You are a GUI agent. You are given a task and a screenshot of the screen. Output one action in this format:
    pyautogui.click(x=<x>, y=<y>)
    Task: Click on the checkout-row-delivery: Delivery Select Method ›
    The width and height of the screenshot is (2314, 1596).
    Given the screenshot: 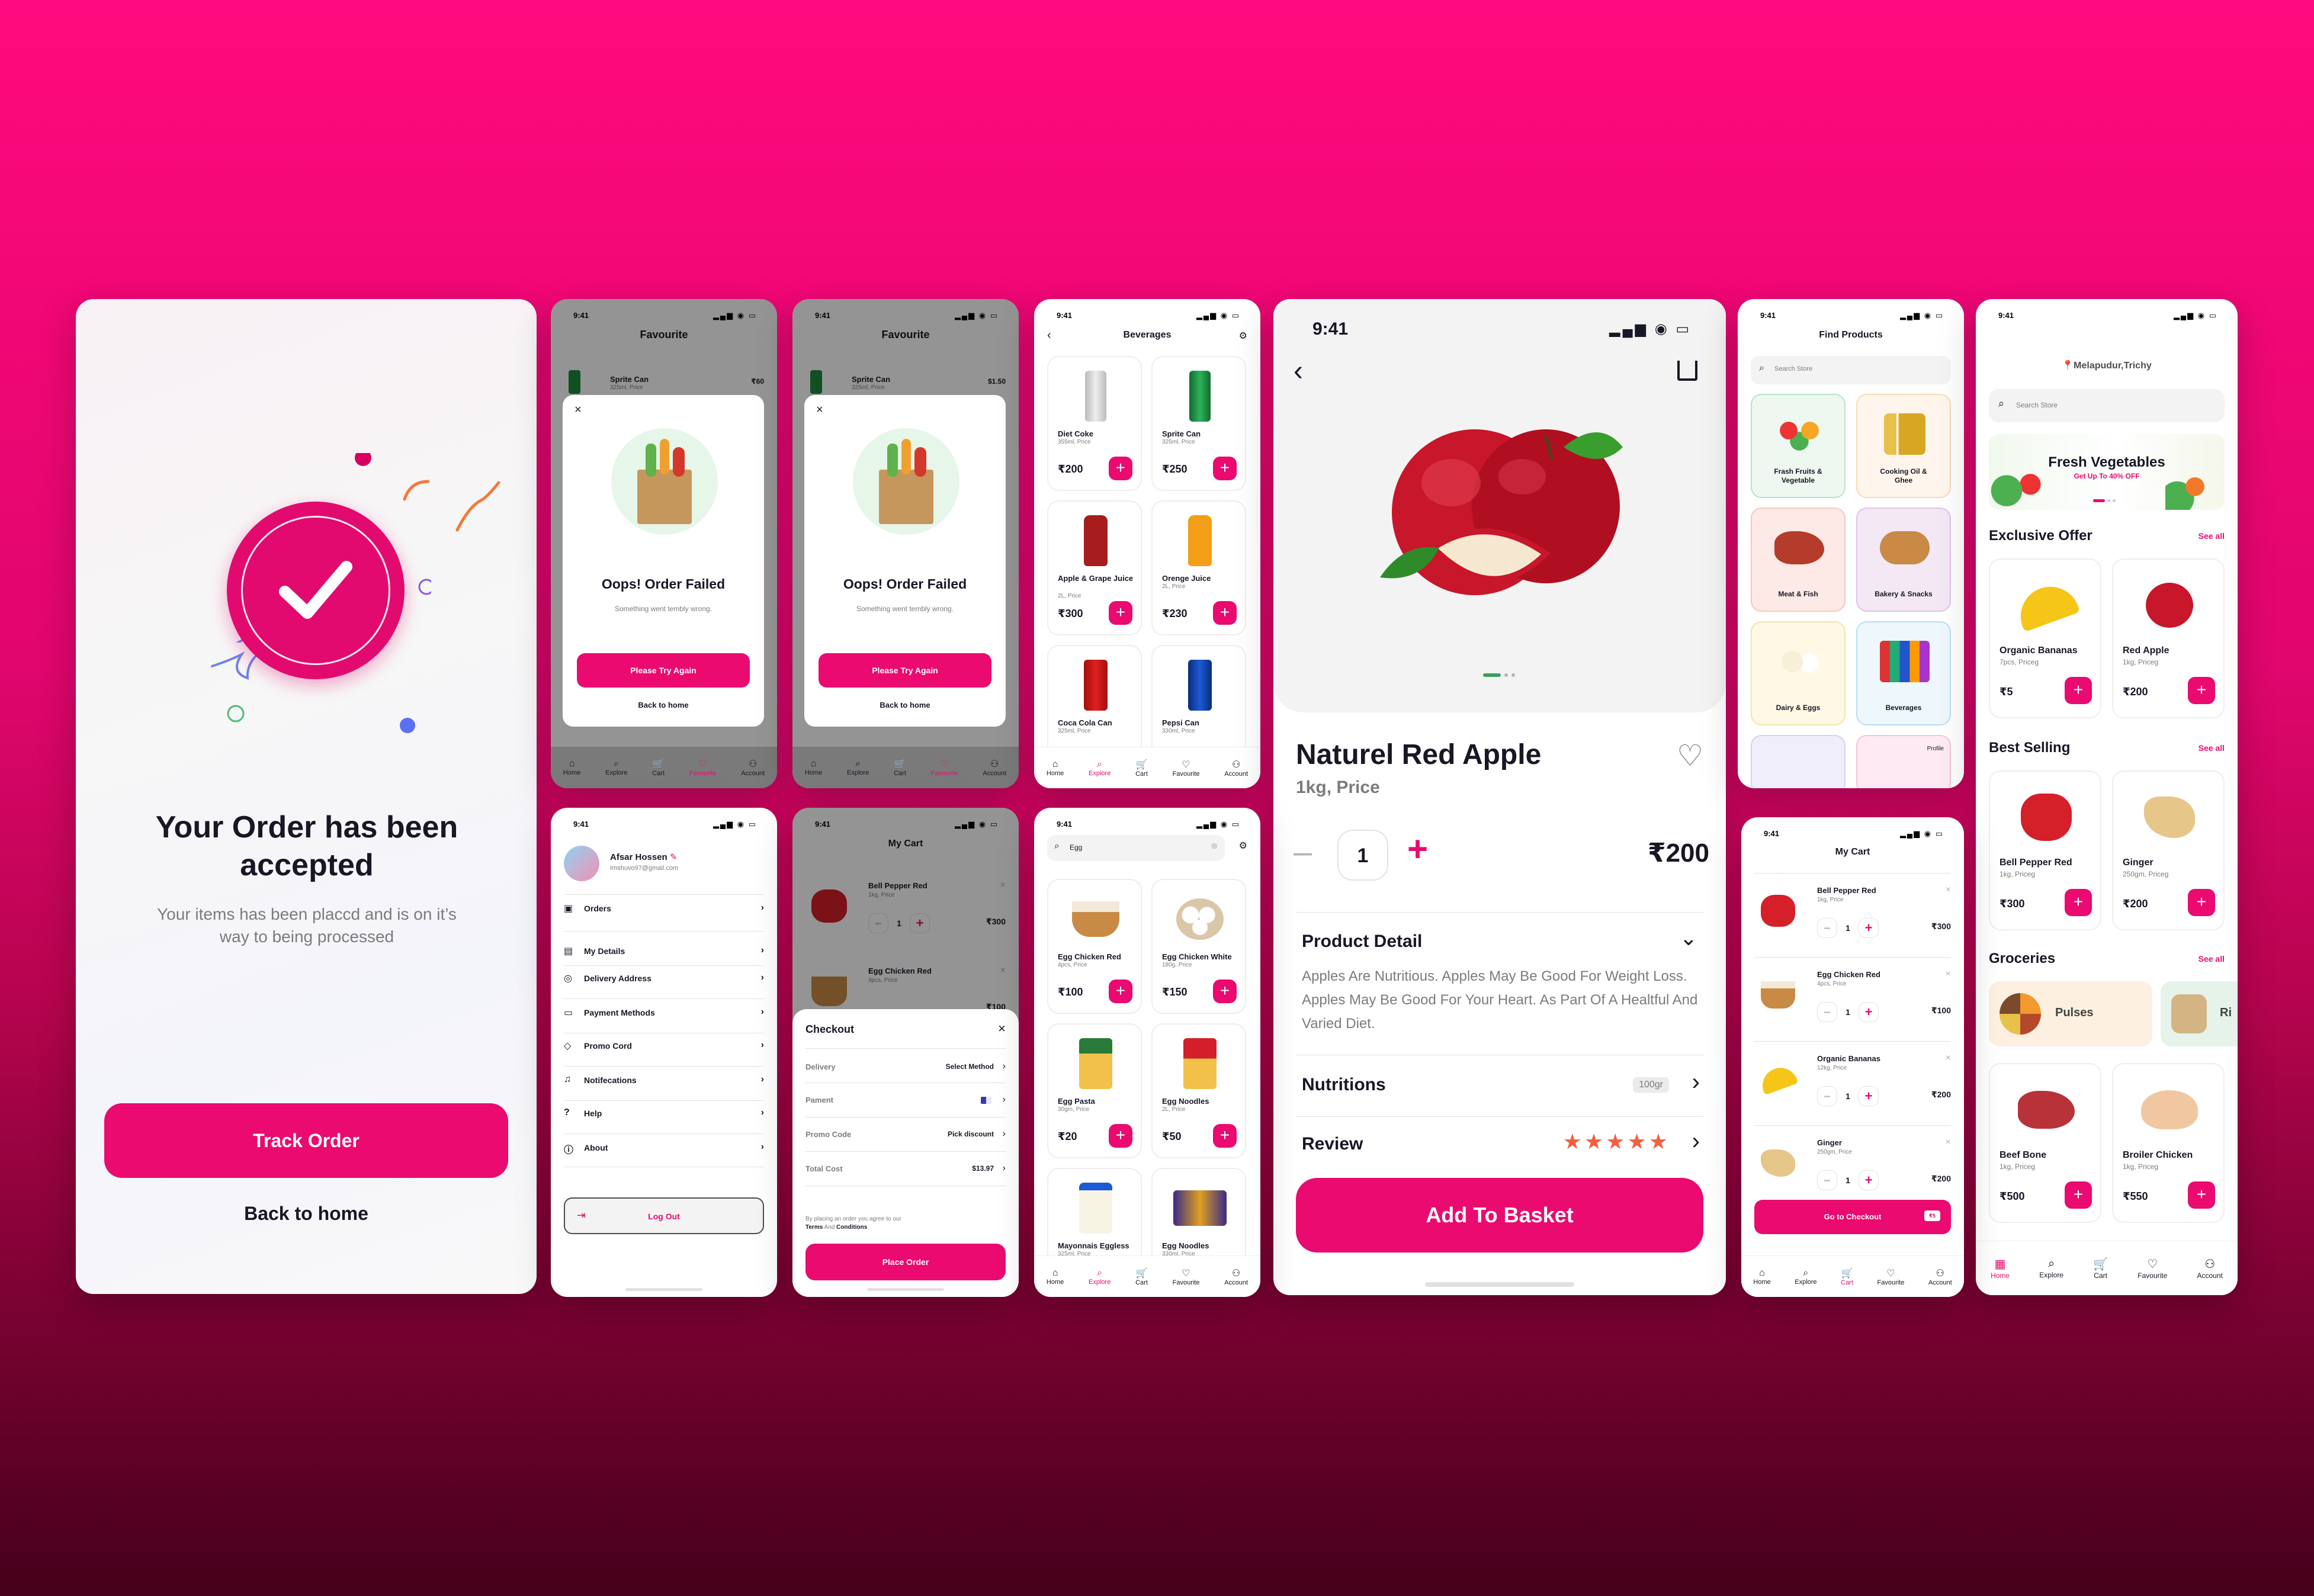 What is the action you would take?
    pyautogui.click(x=906, y=1070)
    